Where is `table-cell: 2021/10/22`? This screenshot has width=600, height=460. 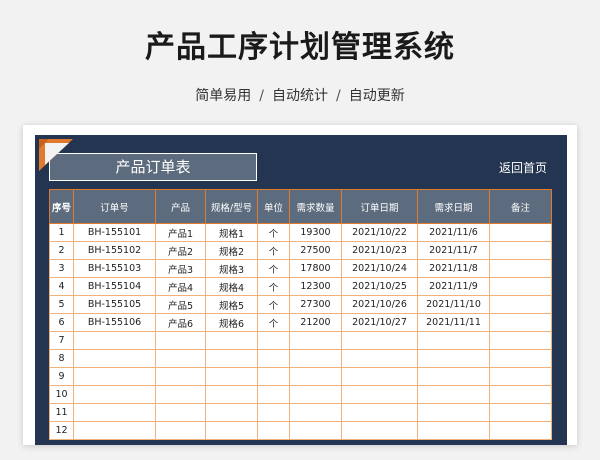
table-cell: 2021/10/22 is located at coordinates (379, 232).